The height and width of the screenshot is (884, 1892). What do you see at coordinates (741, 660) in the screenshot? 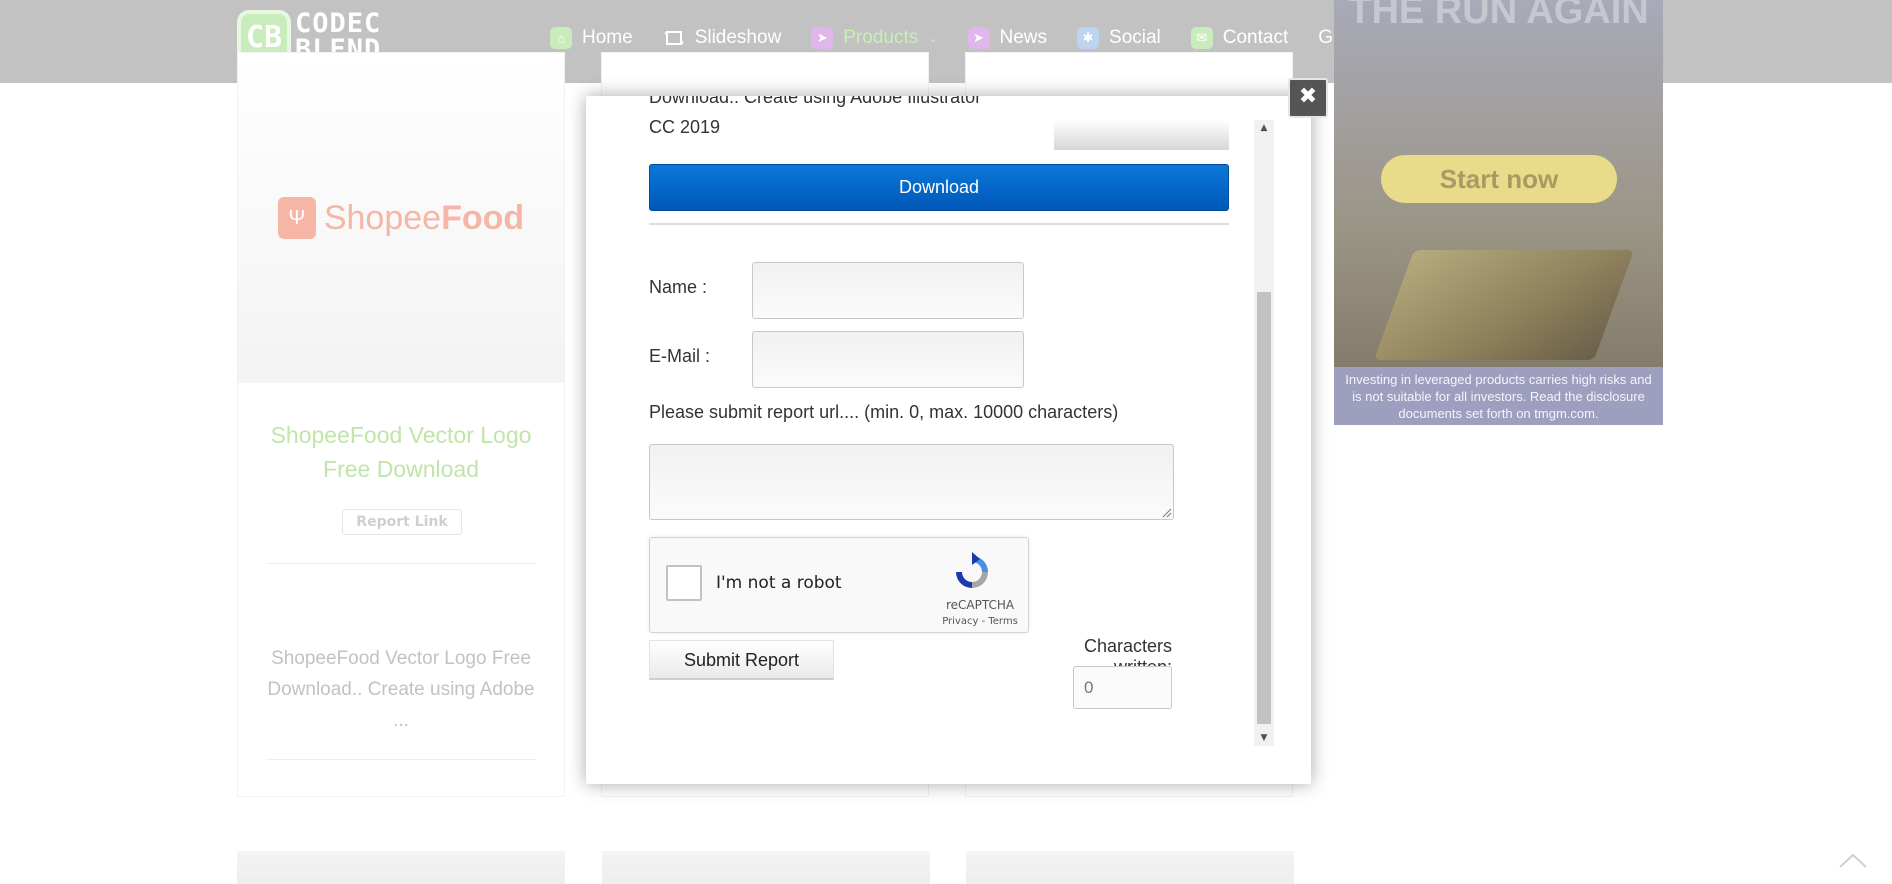
I see `submit-report-button: Submit Report` at bounding box center [741, 660].